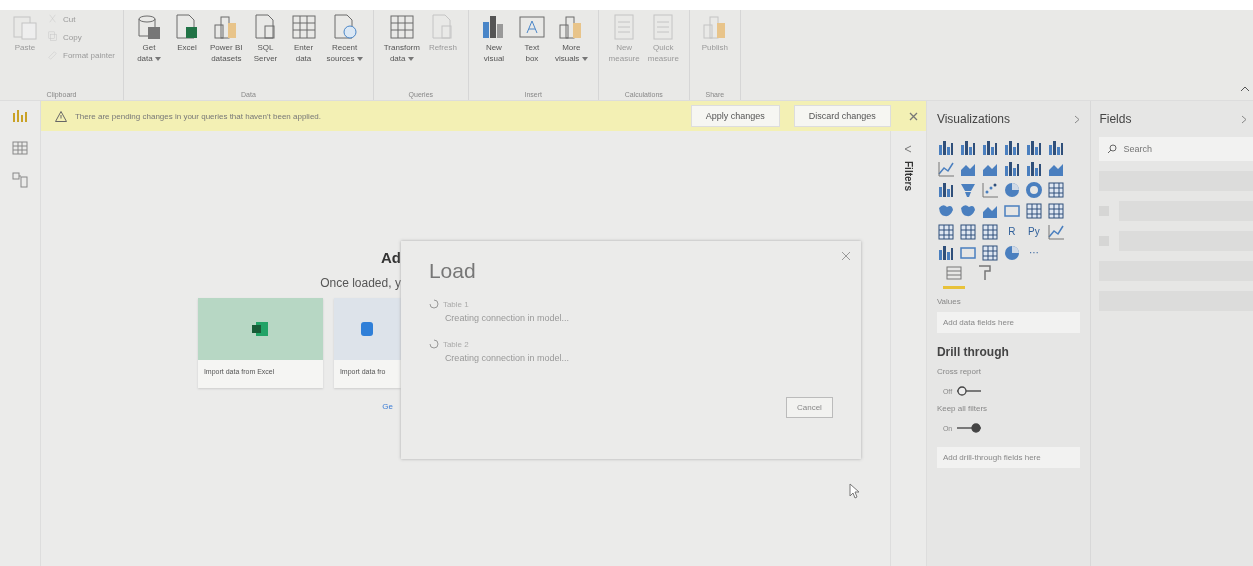 The width and height of the screenshot is (1253, 566). What do you see at coordinates (949, 301) in the screenshot?
I see `section-label: Values` at bounding box center [949, 301].